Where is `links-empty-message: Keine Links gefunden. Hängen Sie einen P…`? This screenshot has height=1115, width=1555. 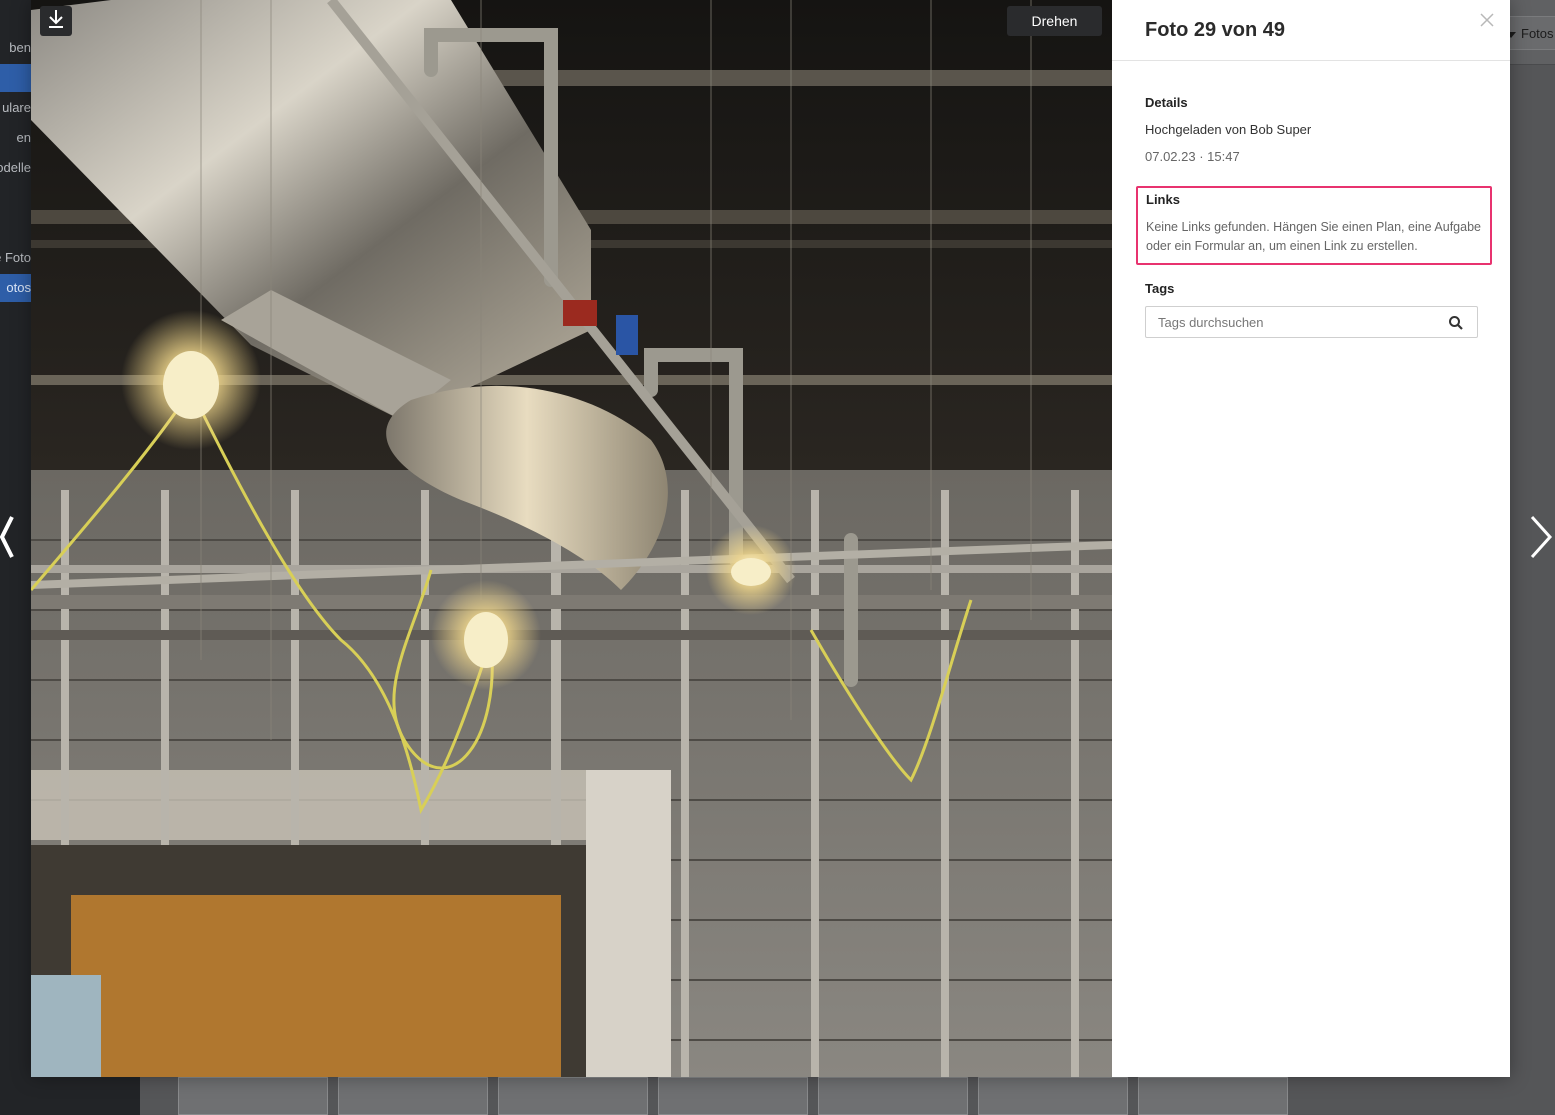 links-empty-message: Keine Links gefunden. Hängen Sie einen P… is located at coordinates (1313, 236).